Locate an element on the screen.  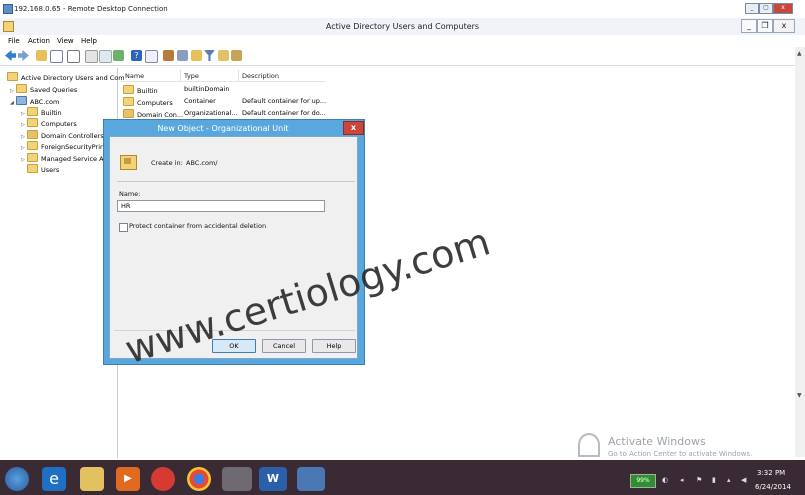
dialog-title: New Object - Organizational Unit is located at coordinates (223, 128).